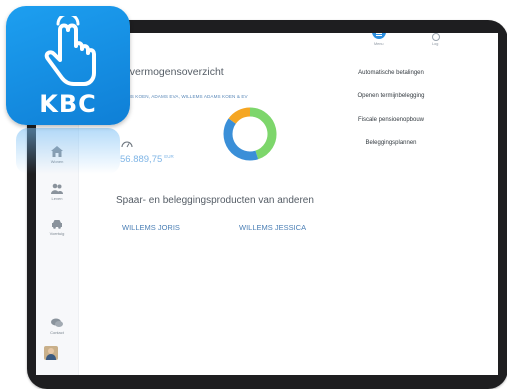 The width and height of the screenshot is (507, 389). Describe the element at coordinates (57, 233) in the screenshot. I see `sidebar-item-label: Voertuig` at that location.